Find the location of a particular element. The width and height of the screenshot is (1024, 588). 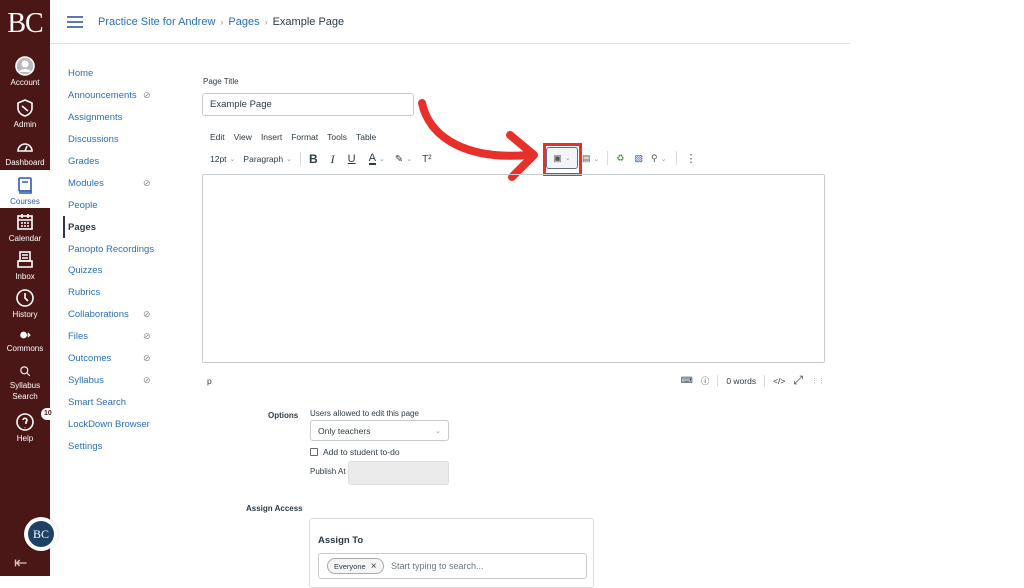

page-title-input is located at coordinates (308, 104).